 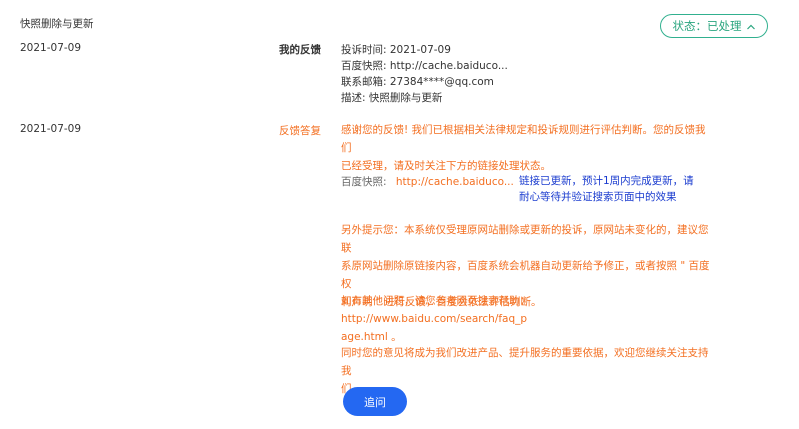 I want to click on contact-email: 联系邮箱: 27384****@qq.com, so click(x=417, y=82).